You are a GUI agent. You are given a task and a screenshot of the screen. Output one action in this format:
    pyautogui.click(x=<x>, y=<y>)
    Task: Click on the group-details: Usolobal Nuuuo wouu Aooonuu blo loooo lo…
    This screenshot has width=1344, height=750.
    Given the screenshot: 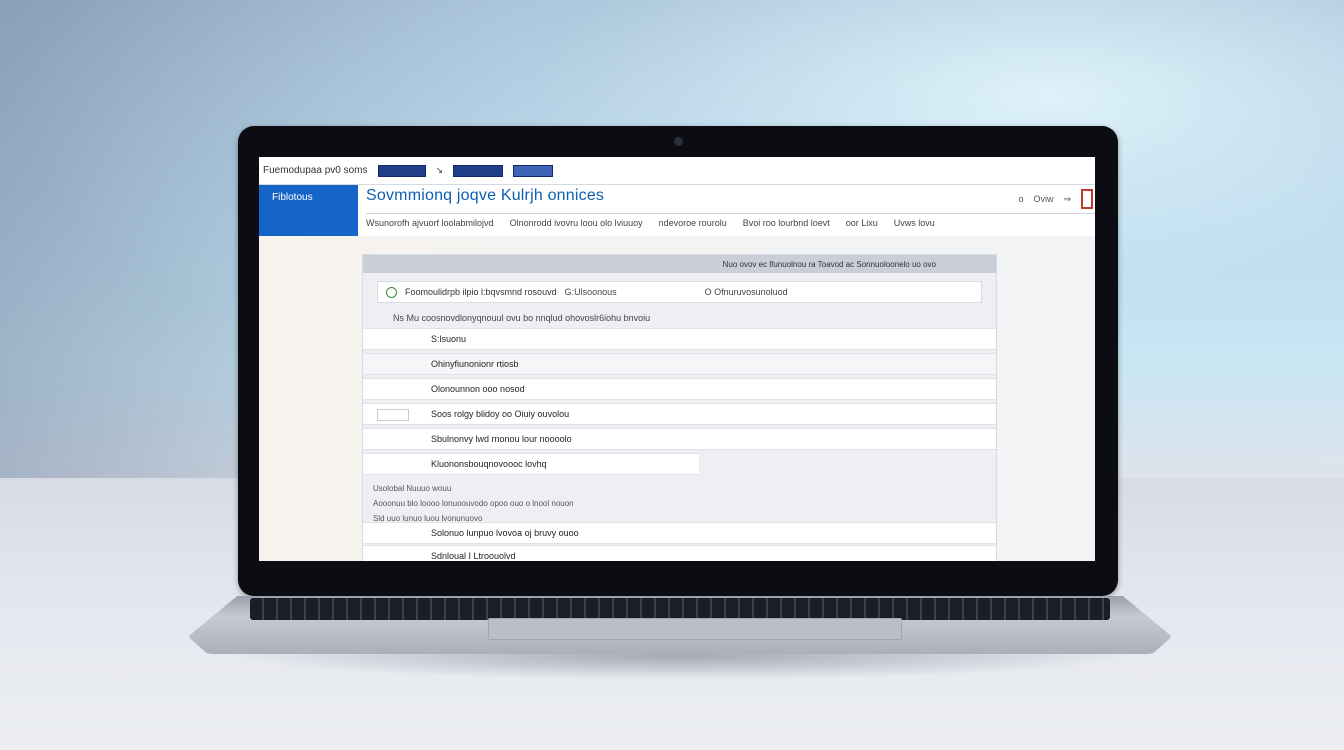 What is the action you would take?
    pyautogui.click(x=679, y=500)
    